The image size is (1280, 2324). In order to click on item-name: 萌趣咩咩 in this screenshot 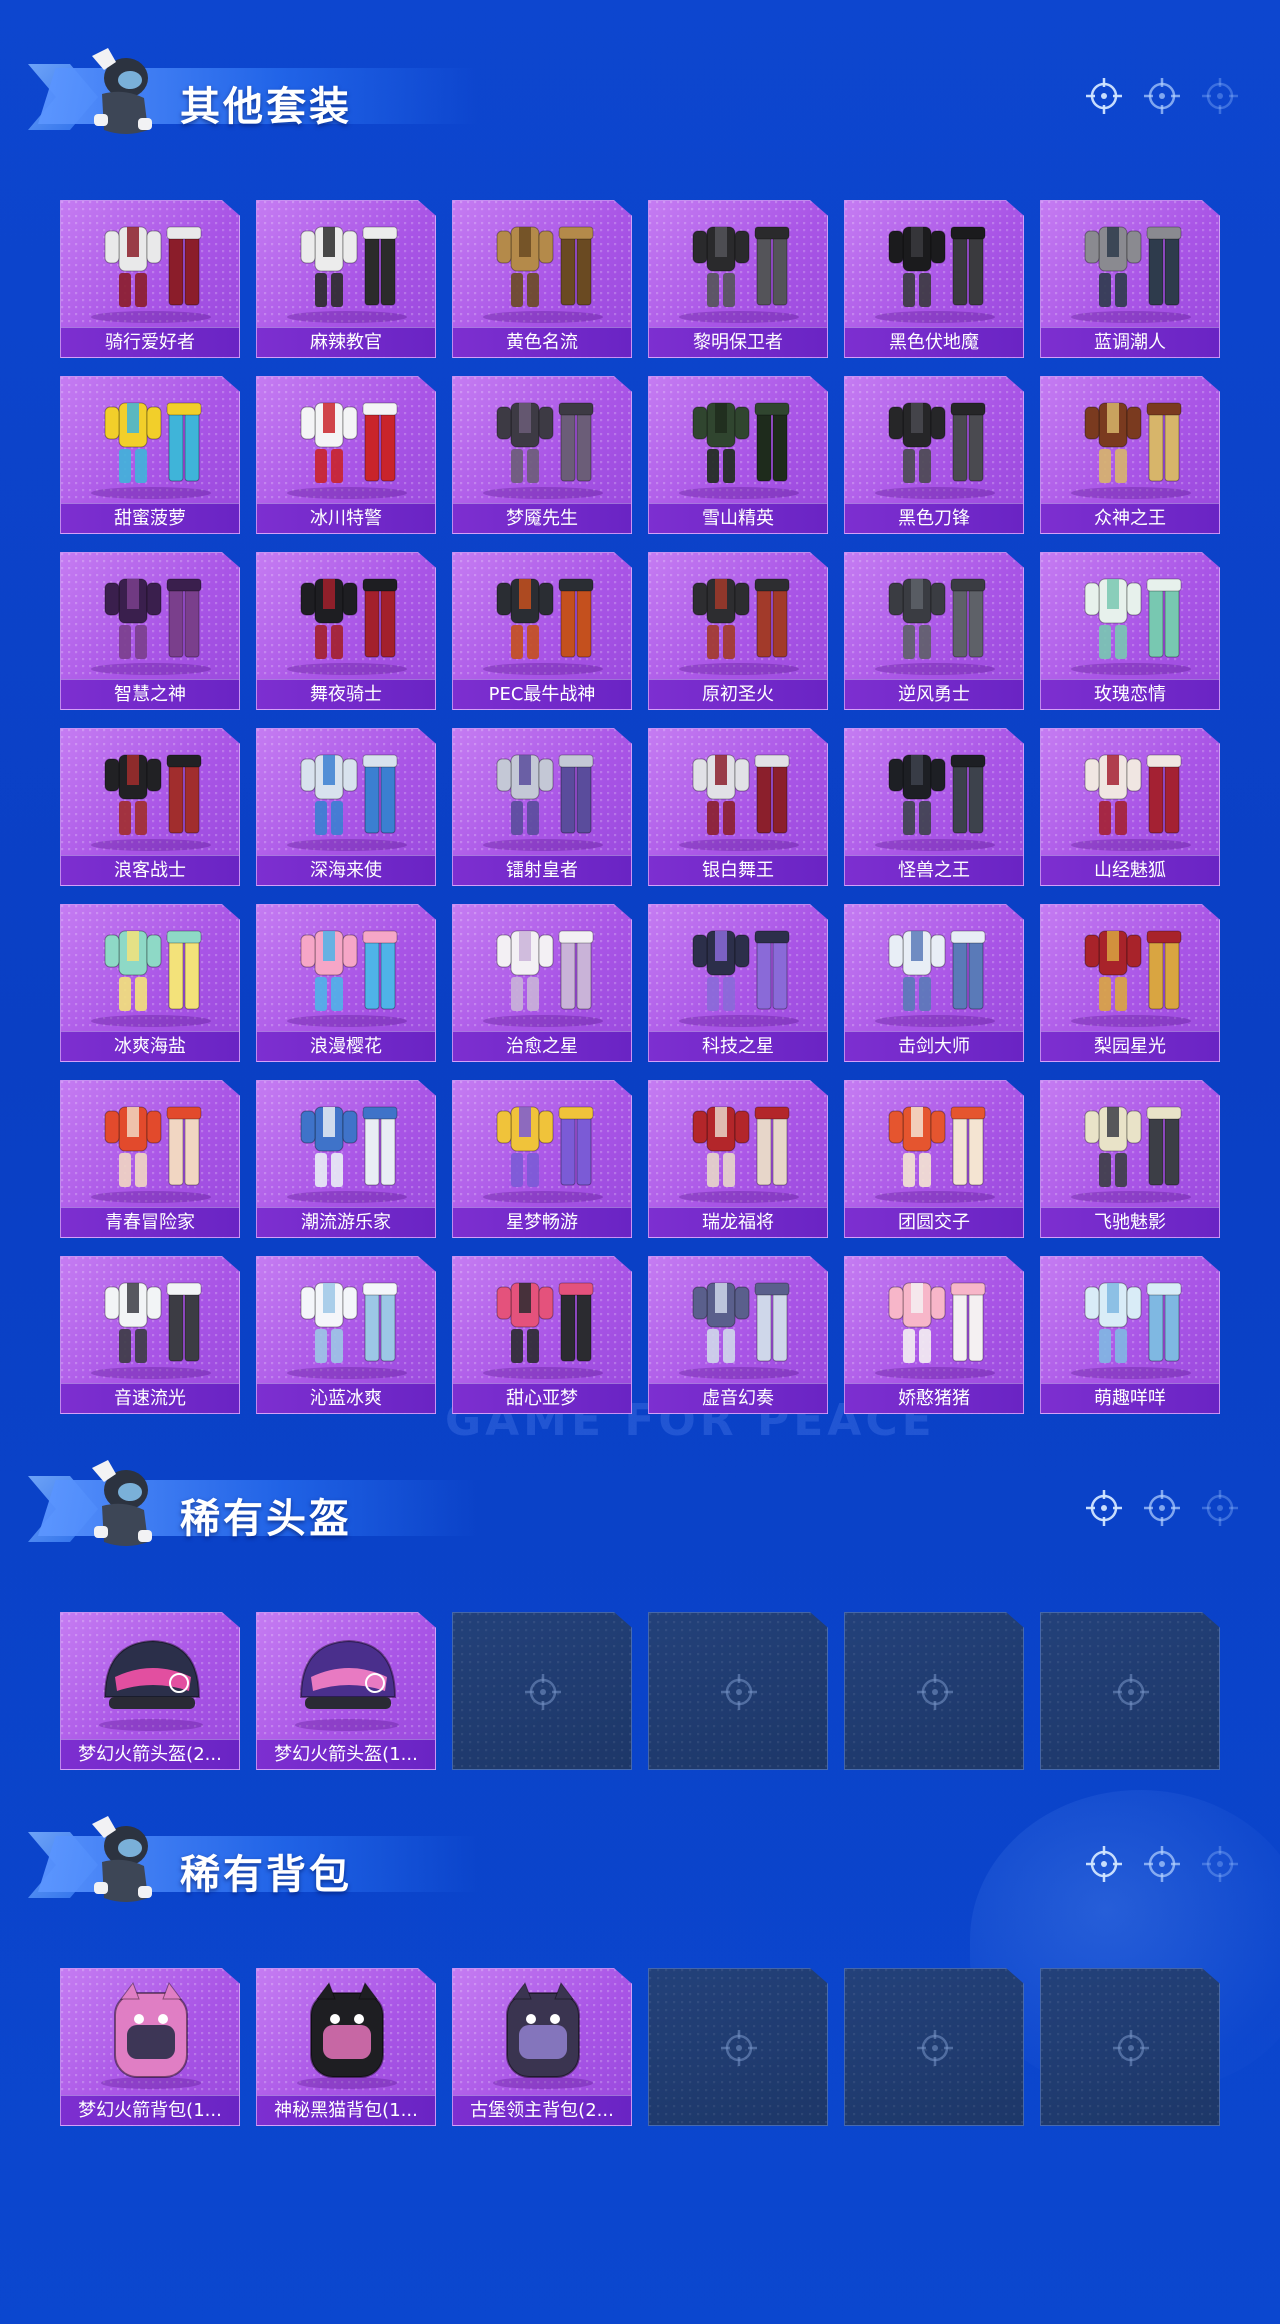, I will do `click(1130, 1398)`.